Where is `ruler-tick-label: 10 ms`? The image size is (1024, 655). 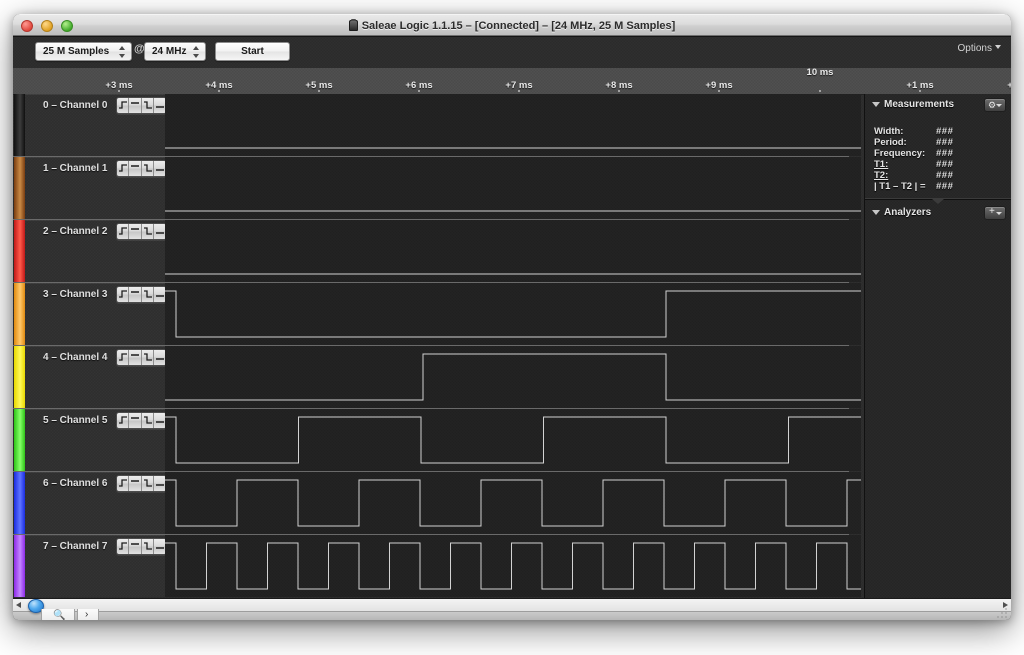 ruler-tick-label: 10 ms is located at coordinates (820, 73).